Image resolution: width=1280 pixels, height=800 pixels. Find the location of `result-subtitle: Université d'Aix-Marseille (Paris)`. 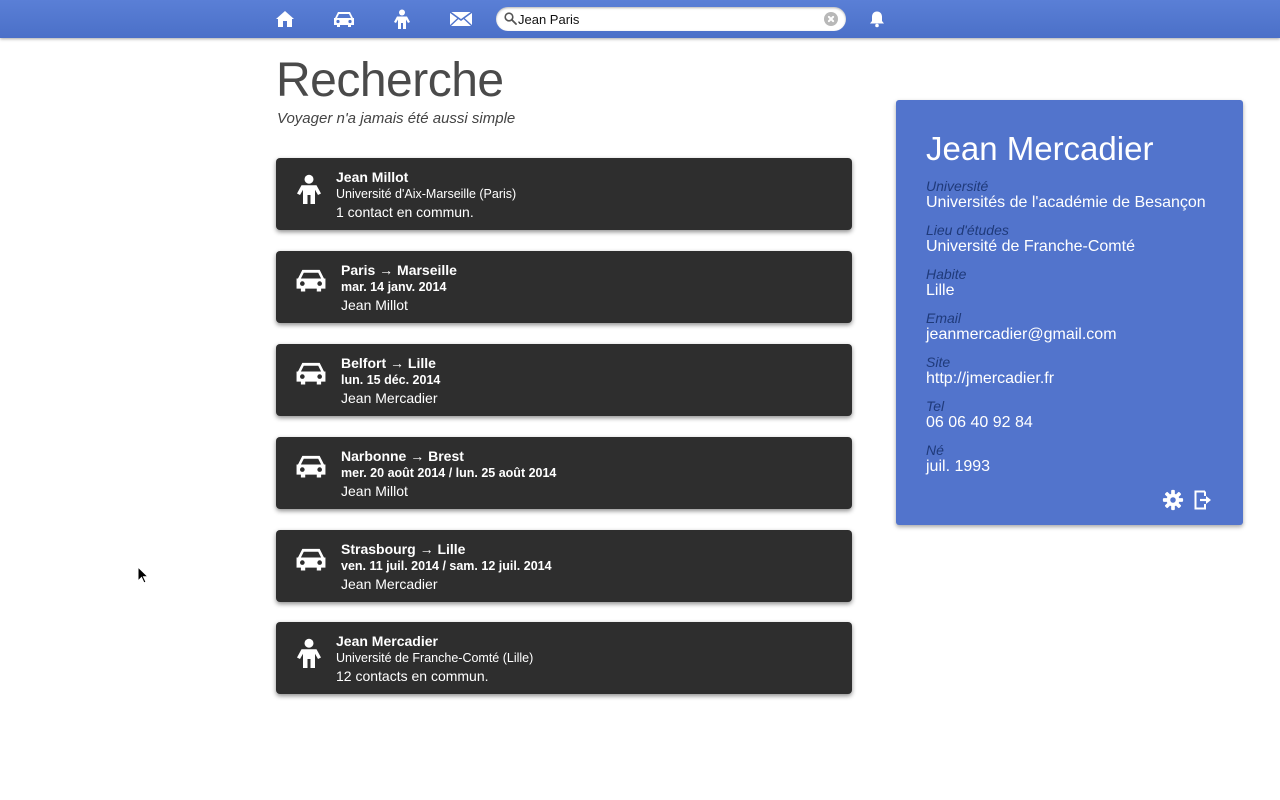

result-subtitle: Université d'Aix-Marseille (Paris) is located at coordinates (426, 194).